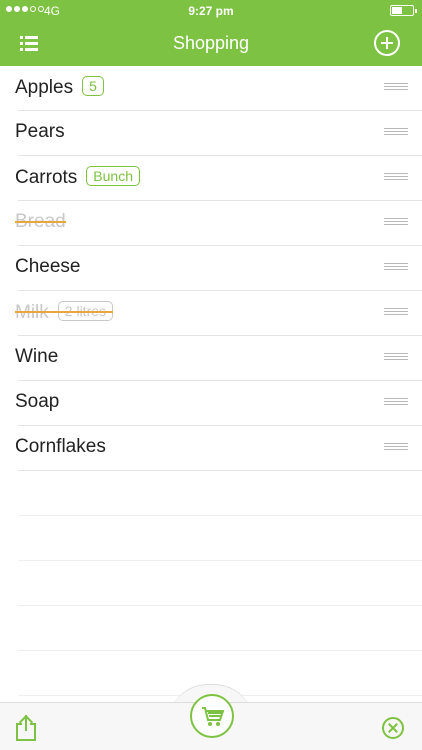 The image size is (422, 750). I want to click on list-item: Wine, so click(218, 358).